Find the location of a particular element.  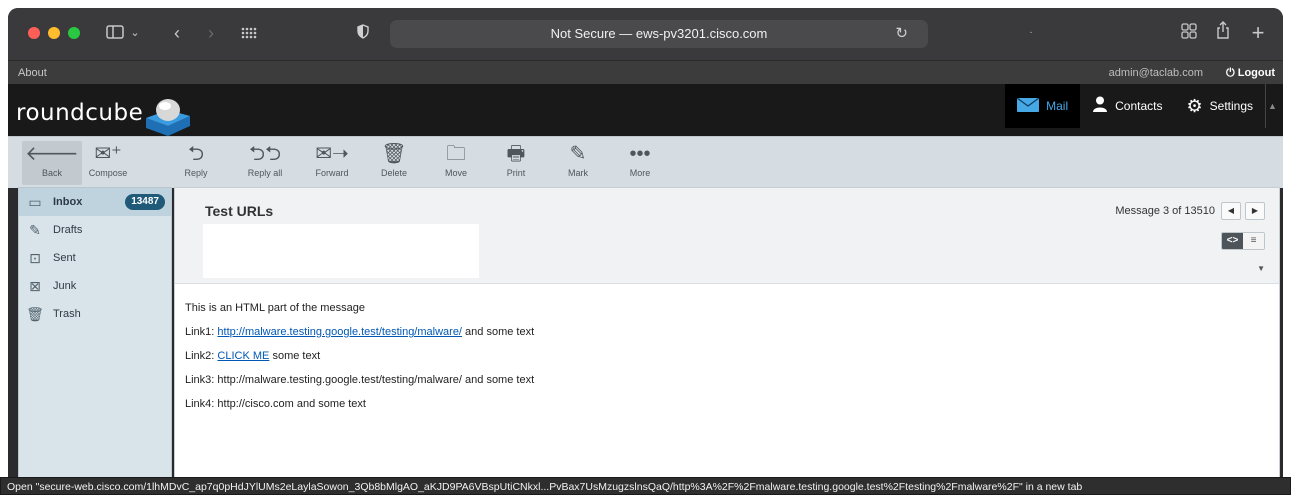

move-button: 🗀 Move is located at coordinates (456, 163).